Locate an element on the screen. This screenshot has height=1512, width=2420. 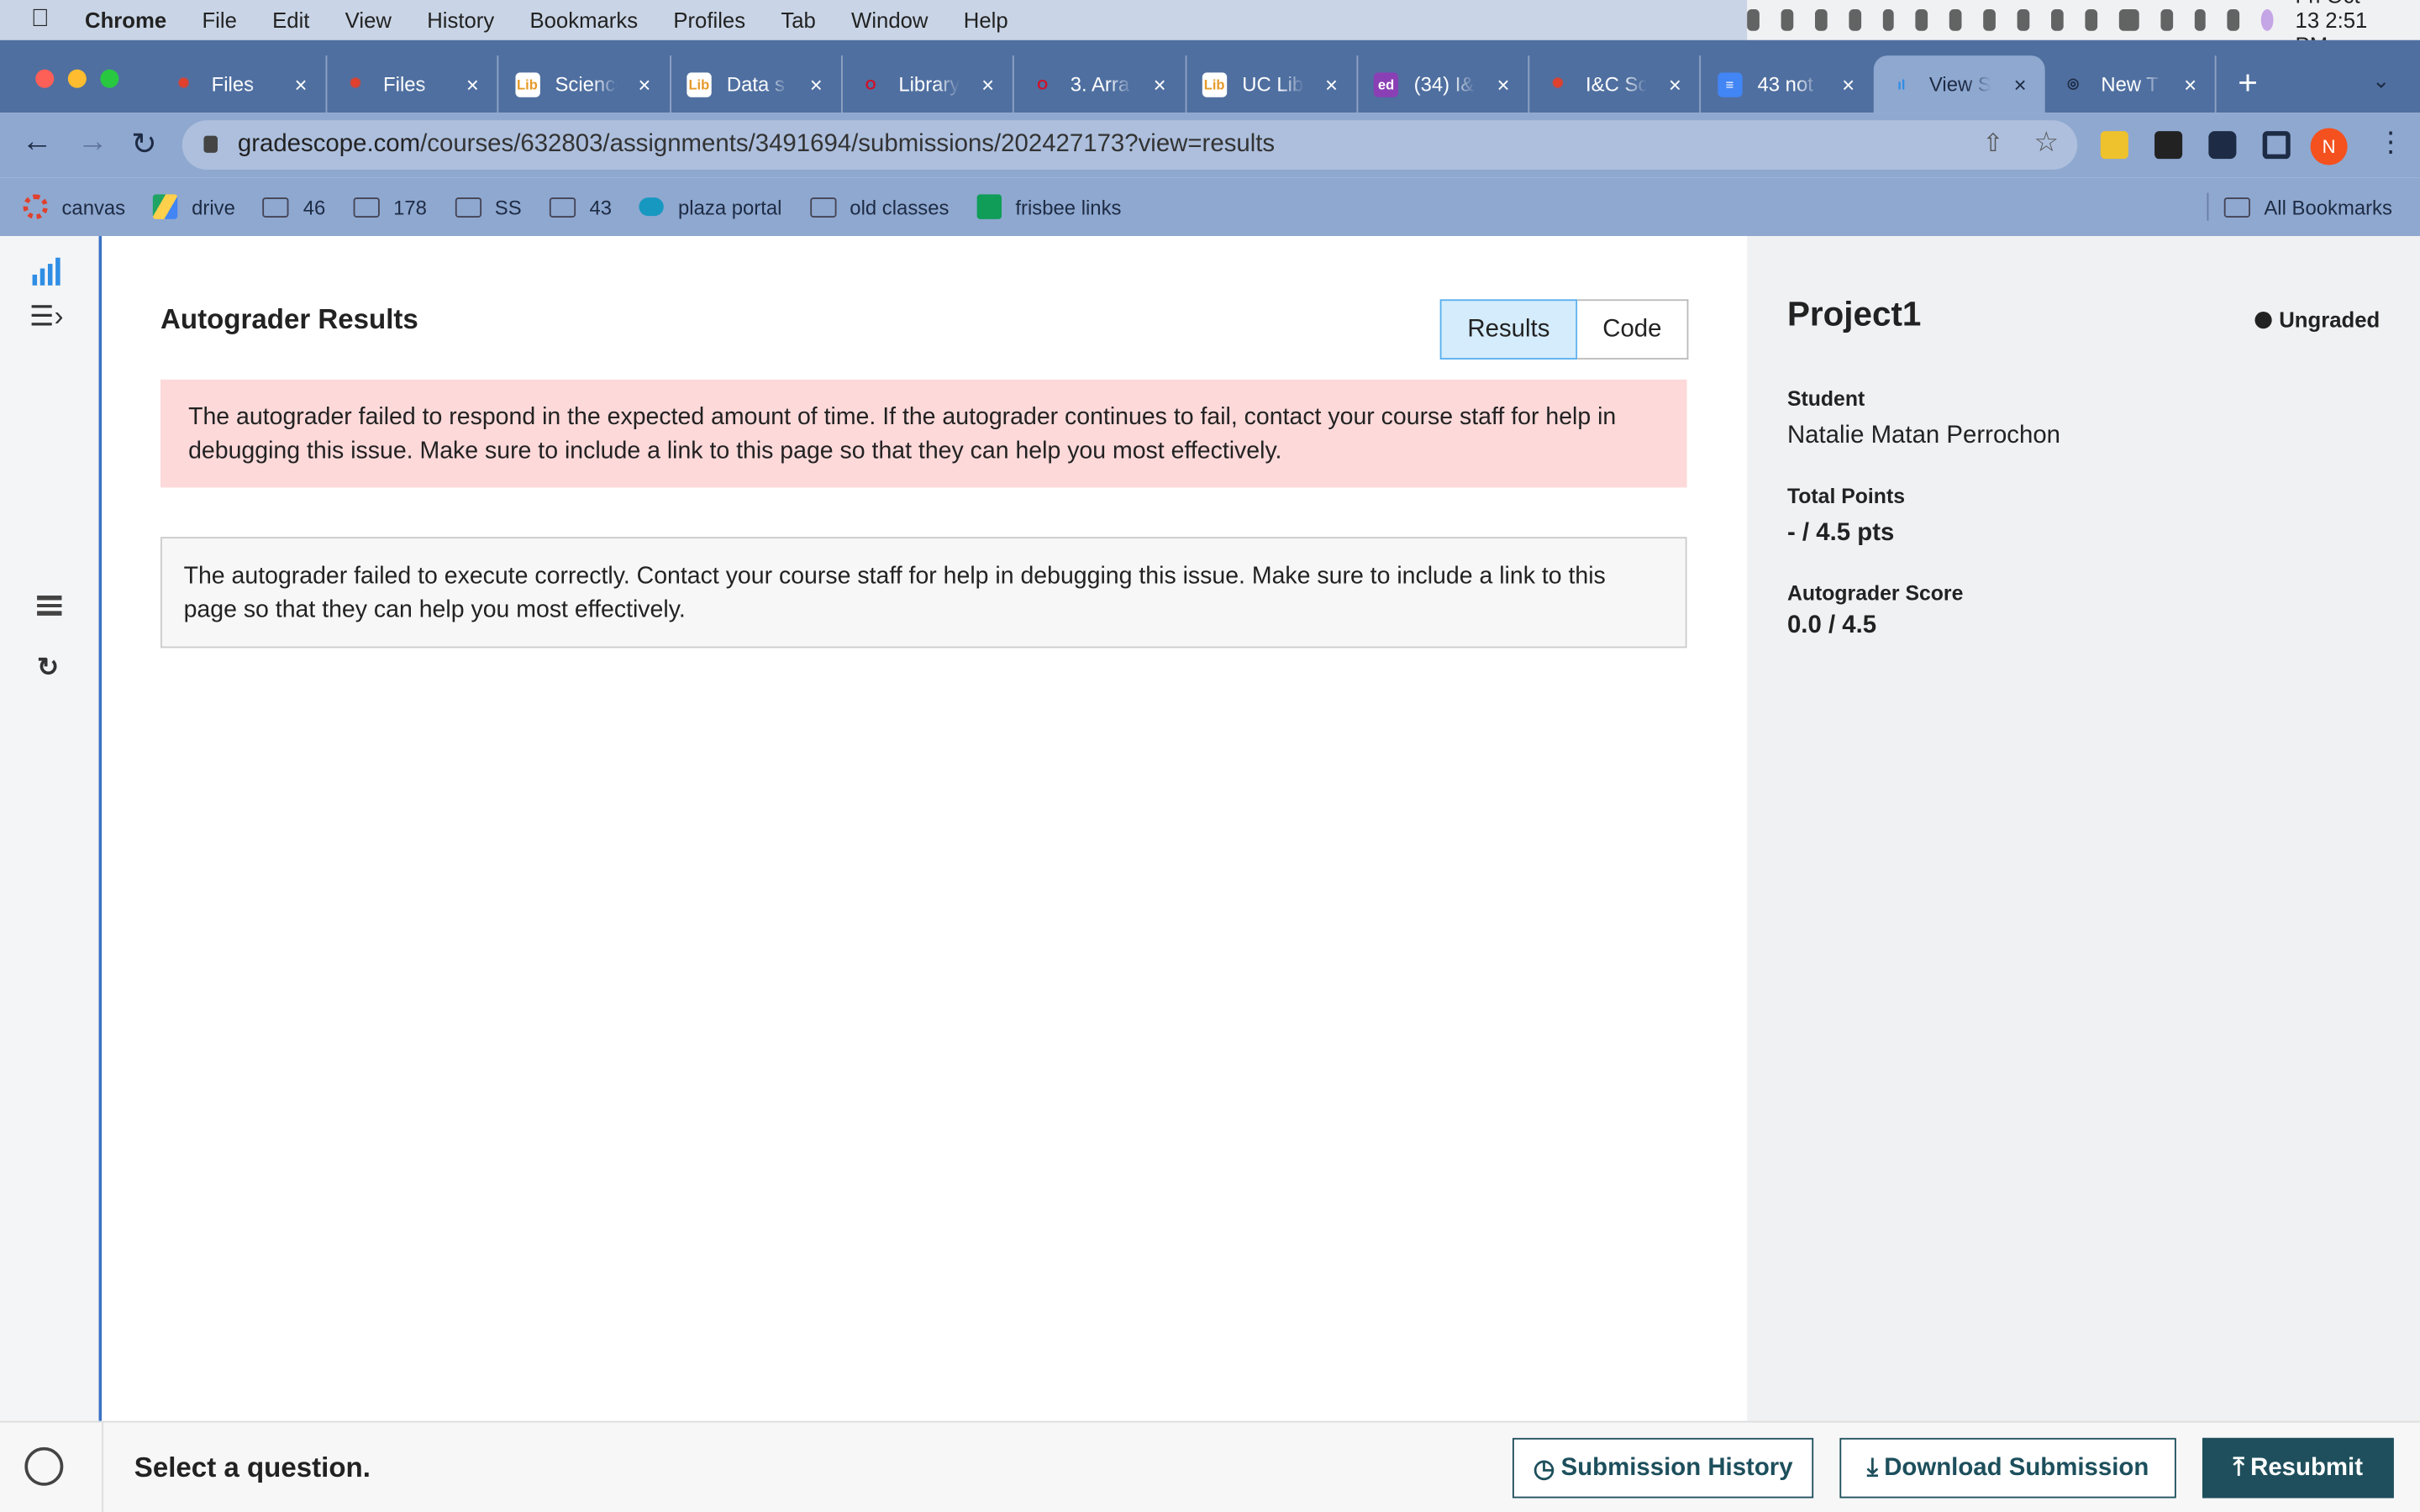
status-icon is located at coordinates (1753, 20).